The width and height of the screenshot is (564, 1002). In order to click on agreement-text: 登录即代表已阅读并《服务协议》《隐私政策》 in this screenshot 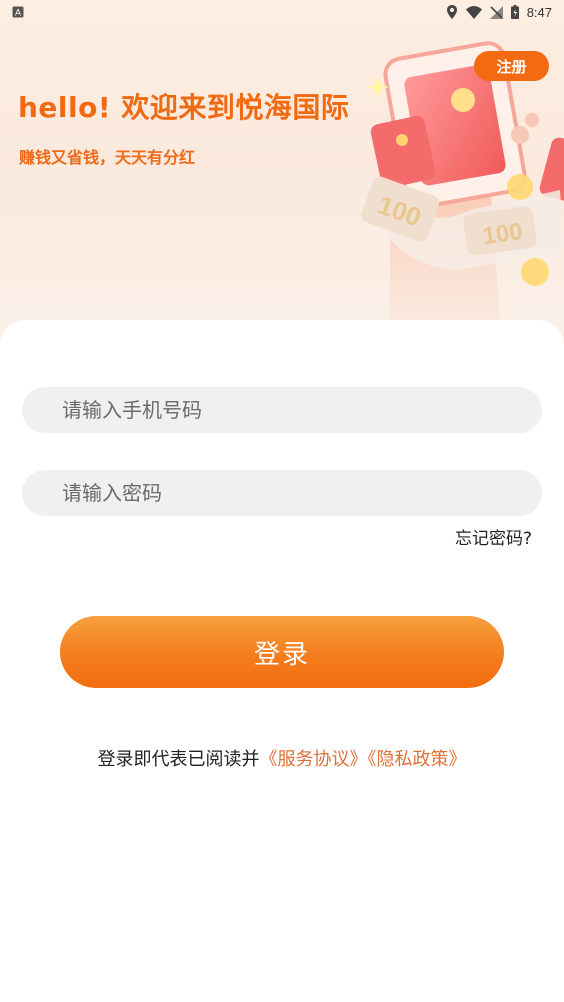, I will do `click(282, 758)`.